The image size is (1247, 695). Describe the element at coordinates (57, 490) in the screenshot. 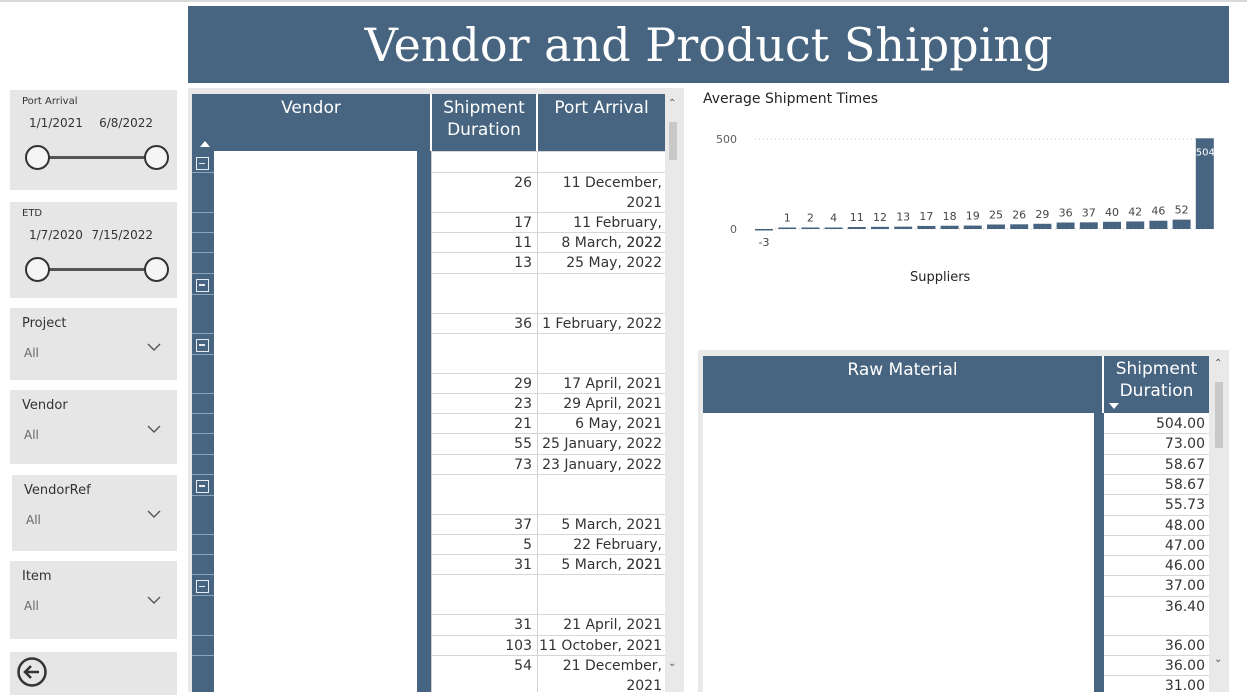

I see `vendorref-label: VendorRef` at that location.